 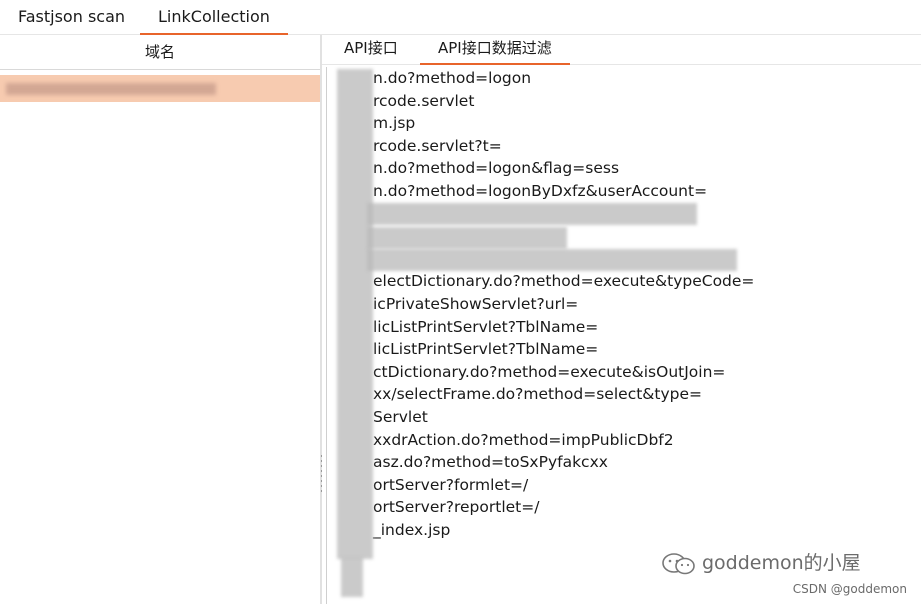 What do you see at coordinates (495, 50) in the screenshot?
I see `tab-api-filter: API接口数据过滤` at bounding box center [495, 50].